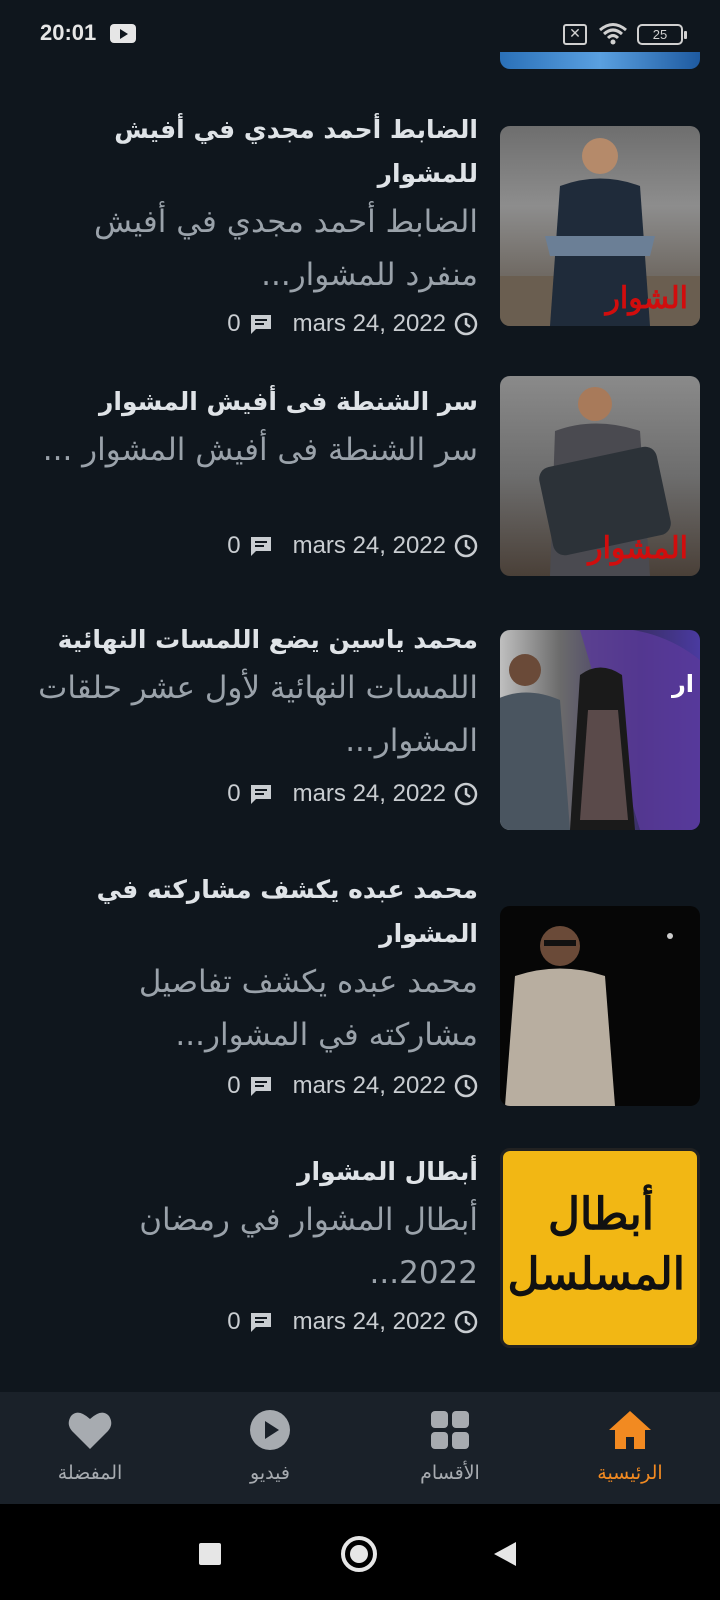  What do you see at coordinates (258, 402) in the screenshot?
I see `article-title: سر الشنطة فى أفيش المشوار` at bounding box center [258, 402].